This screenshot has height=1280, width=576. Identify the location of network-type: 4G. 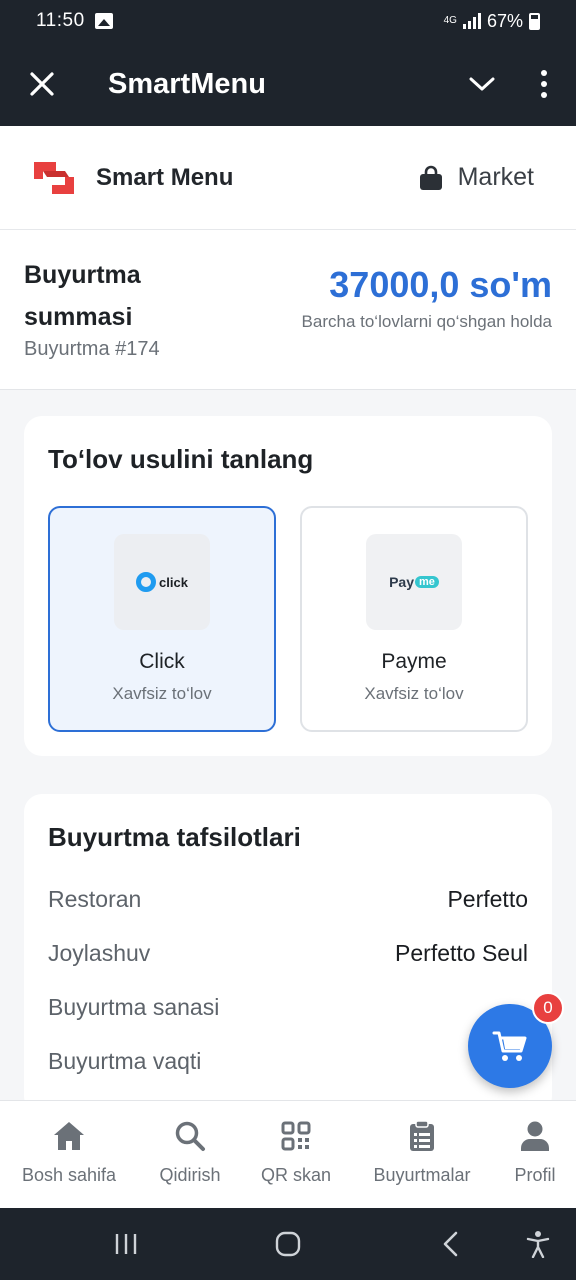
(450, 20).